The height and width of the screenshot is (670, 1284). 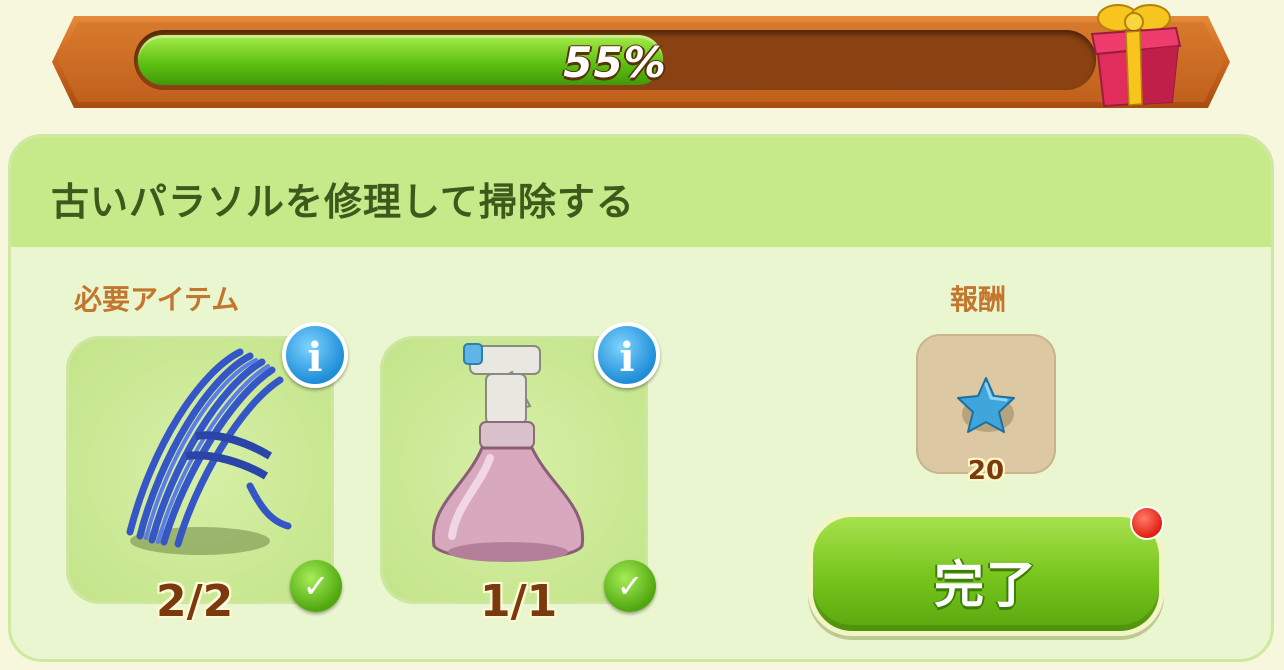 I want to click on reward-count: 20, so click(x=986, y=471).